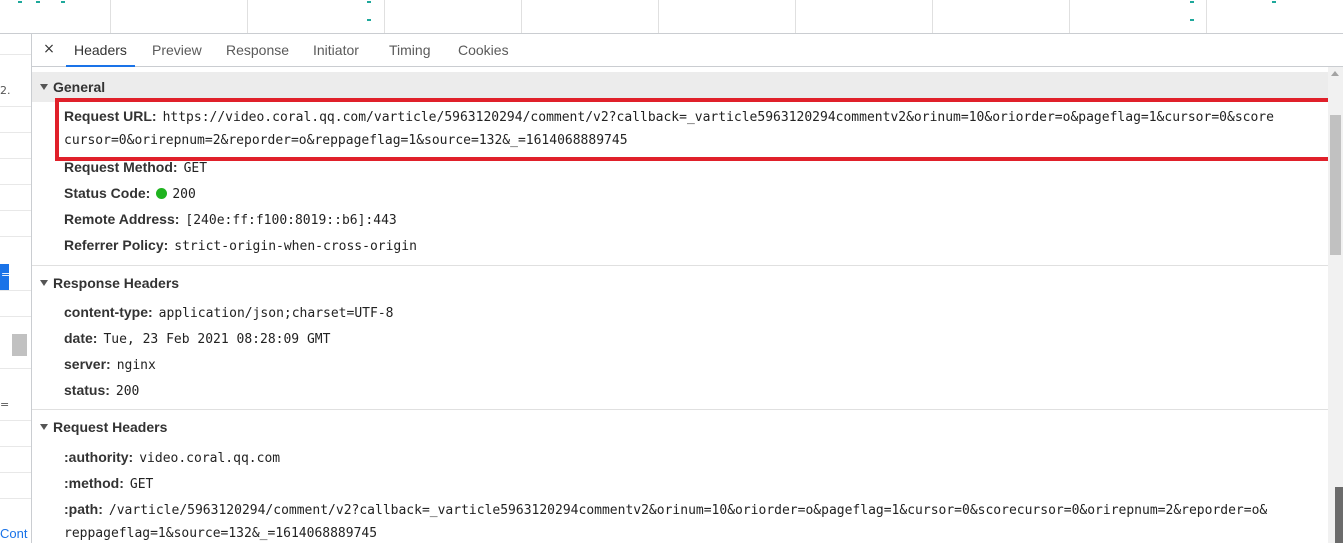 This screenshot has height=543, width=1343. I want to click on tab-timing: Timing, so click(410, 50).